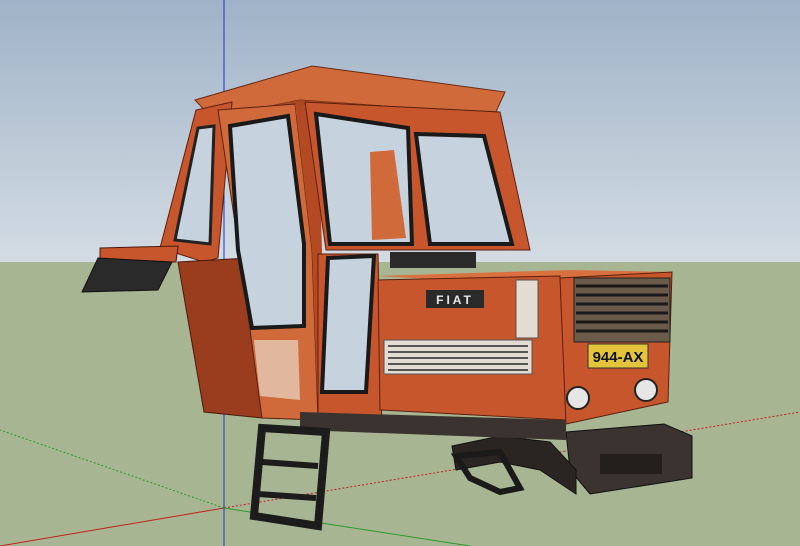 Image resolution: width=800 pixels, height=546 pixels. I want to click on license-plate-text: 944-AX, so click(618, 357).